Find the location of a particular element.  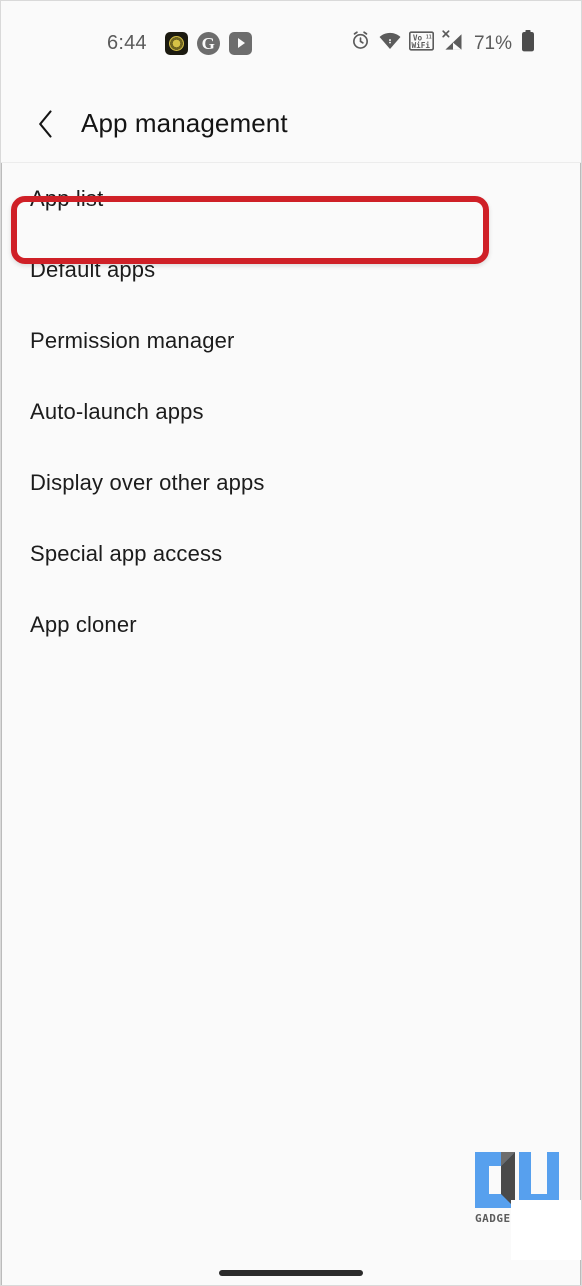

list-item-auto-launch-apps: Auto-launch apps is located at coordinates (291, 411).